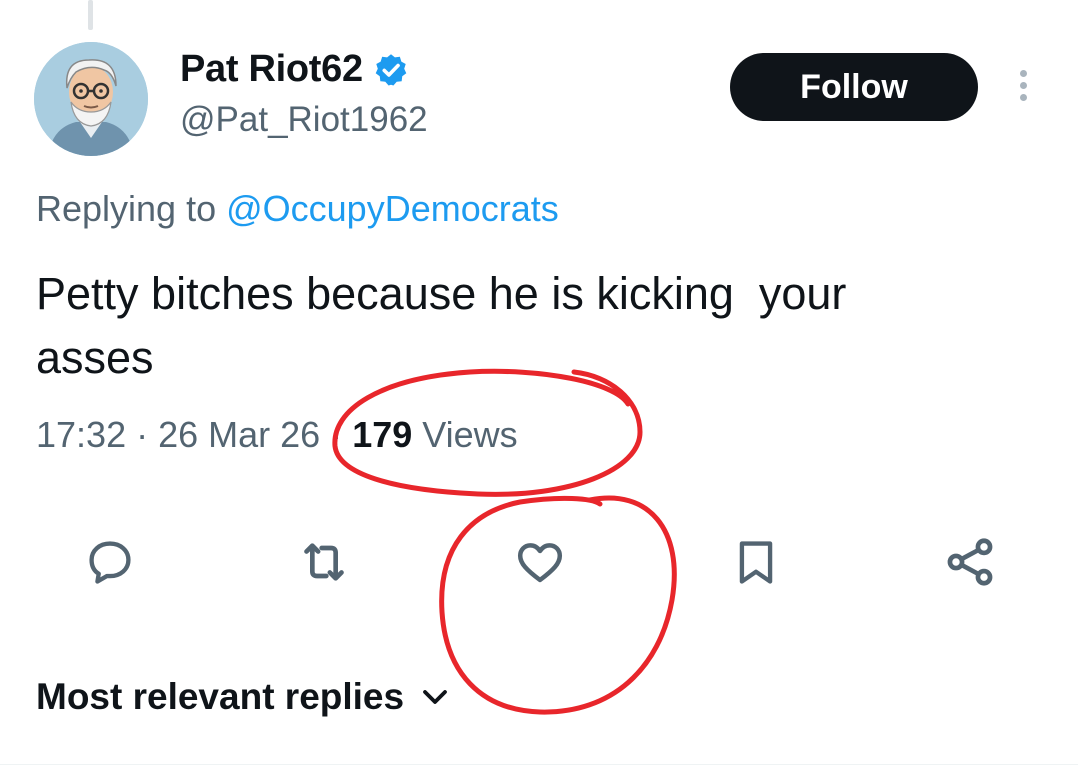 This screenshot has height=770, width=1078. I want to click on replying-to: Replying to @OccupyDemocrats, so click(297, 209).